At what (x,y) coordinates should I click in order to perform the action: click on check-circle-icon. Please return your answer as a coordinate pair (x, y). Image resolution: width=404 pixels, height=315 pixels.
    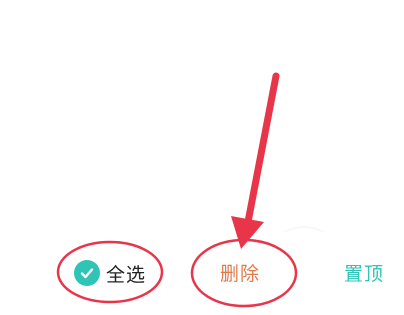
    Looking at the image, I should click on (87, 273).